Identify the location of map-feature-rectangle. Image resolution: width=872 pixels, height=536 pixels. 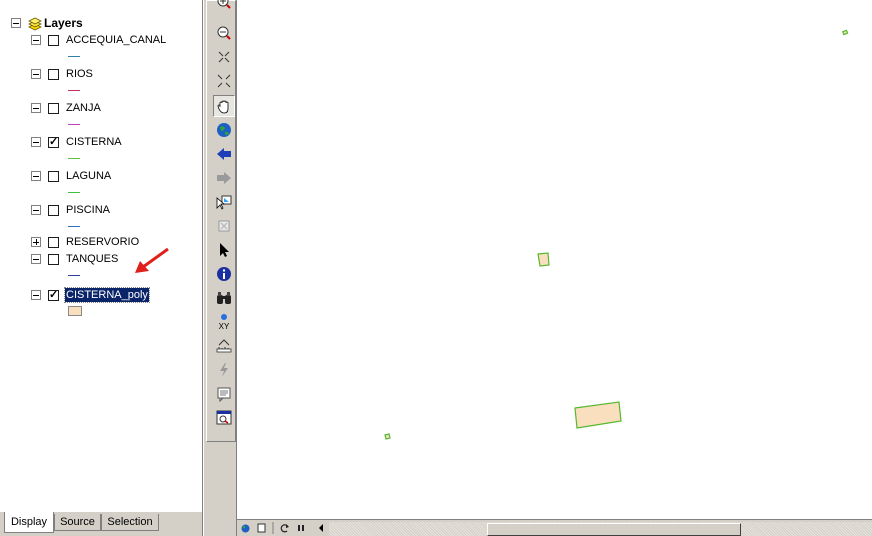
(598, 415).